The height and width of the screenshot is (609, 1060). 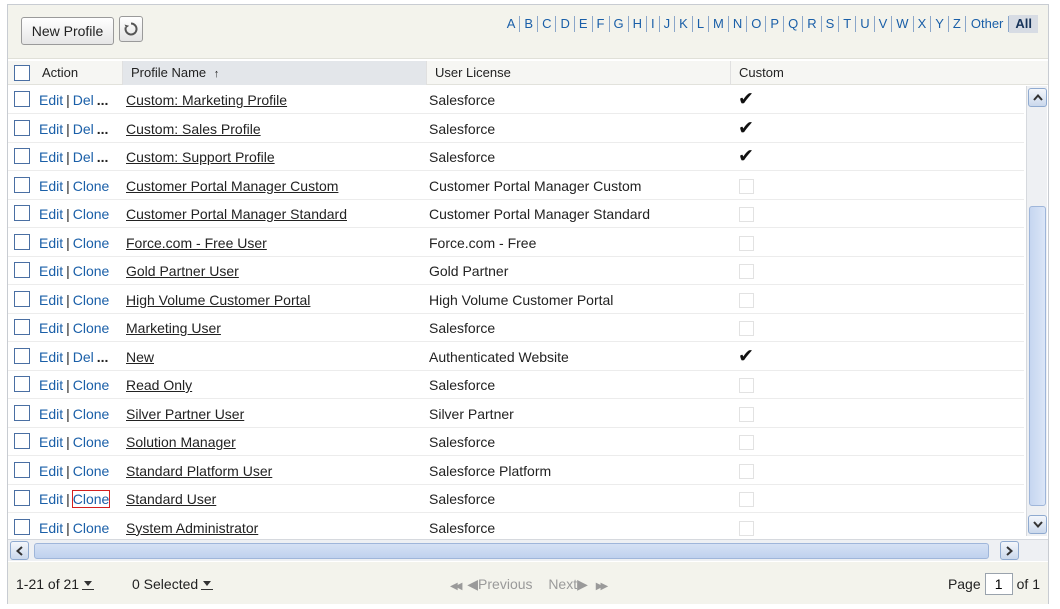 I want to click on alphabet-filter-f: F, so click(x=601, y=24).